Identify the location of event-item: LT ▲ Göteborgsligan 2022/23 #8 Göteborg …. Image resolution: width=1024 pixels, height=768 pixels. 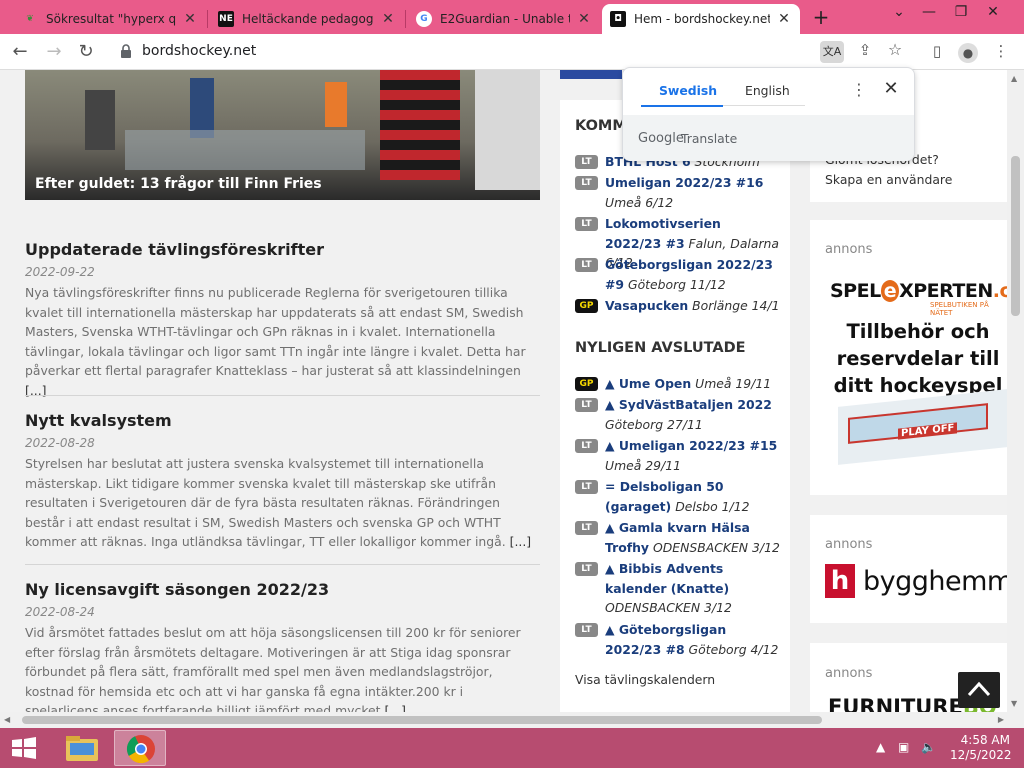
(677, 639).